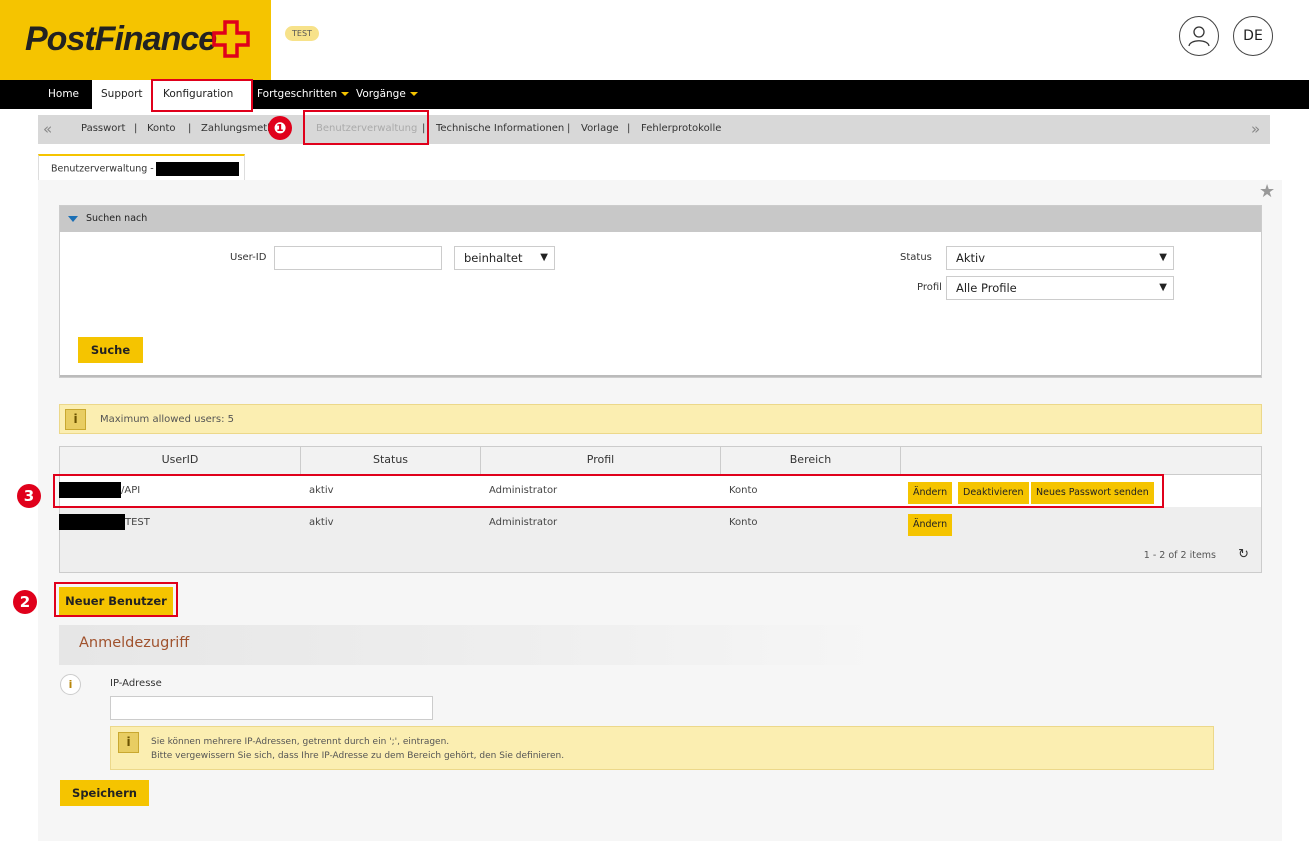  What do you see at coordinates (601, 461) in the screenshot?
I see `column-profil: Profil` at bounding box center [601, 461].